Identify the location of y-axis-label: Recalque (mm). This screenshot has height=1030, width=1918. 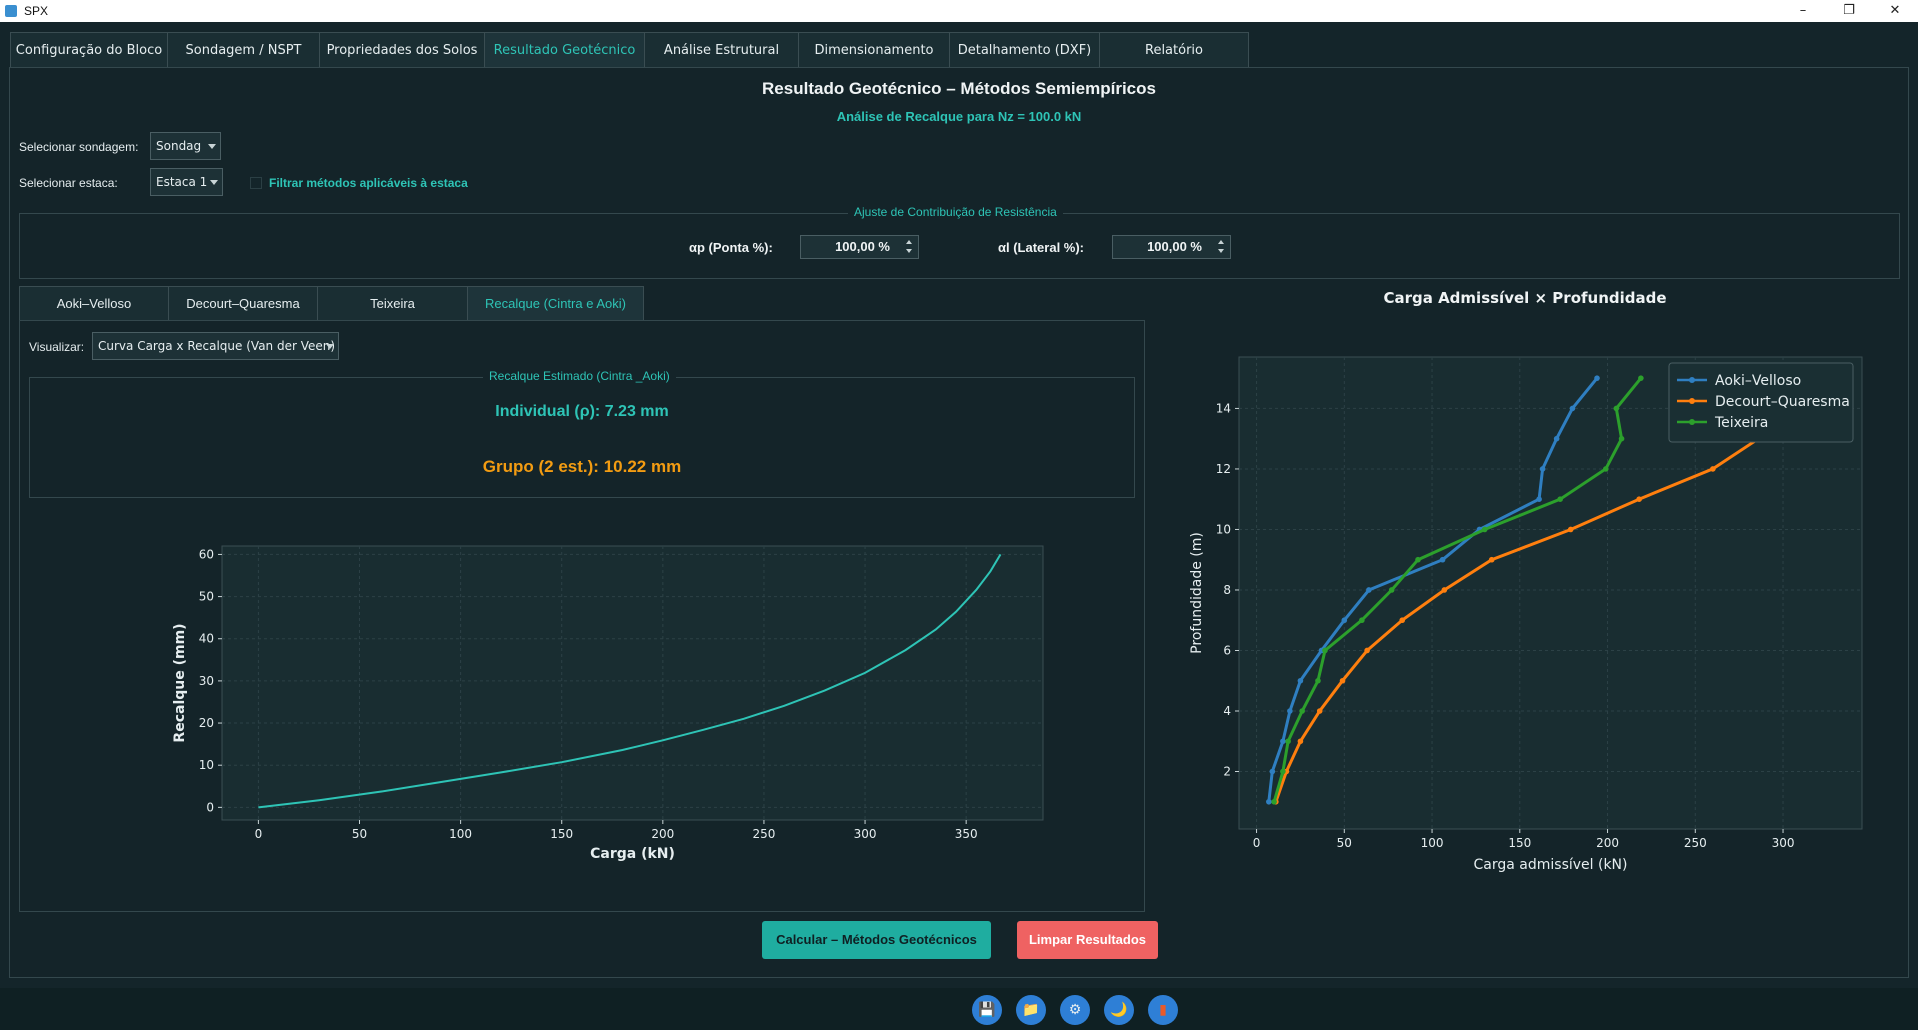
(180, 682).